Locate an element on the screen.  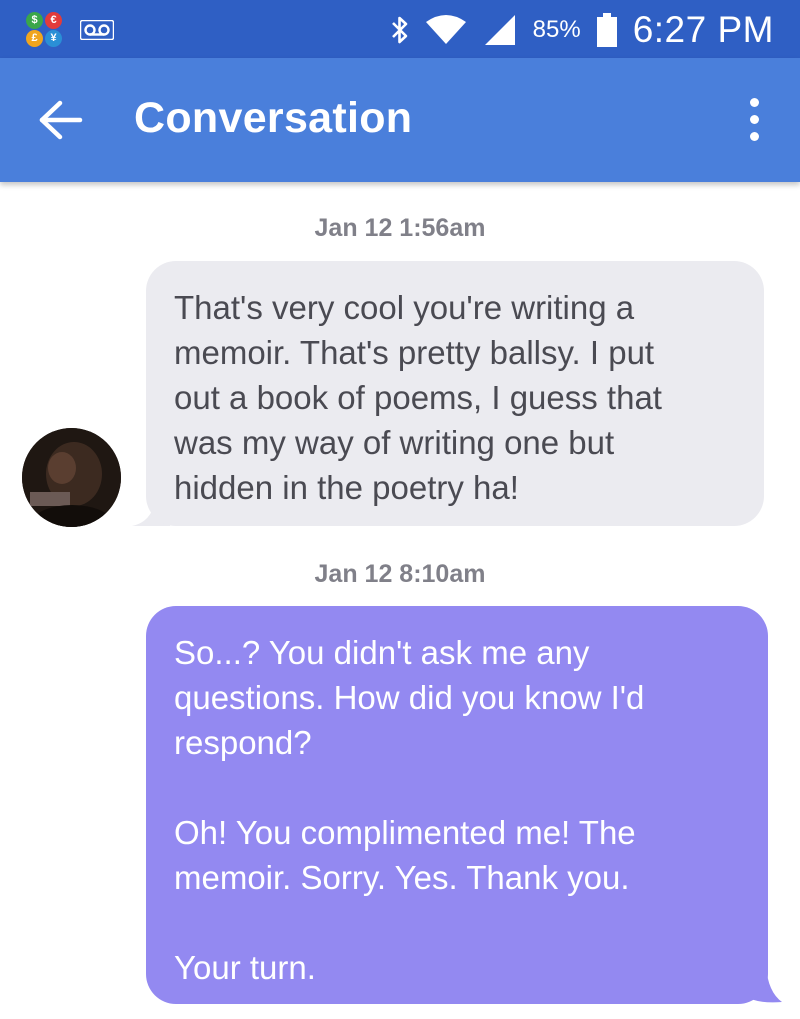
app-bar: Conversation is located at coordinates (400, 120).